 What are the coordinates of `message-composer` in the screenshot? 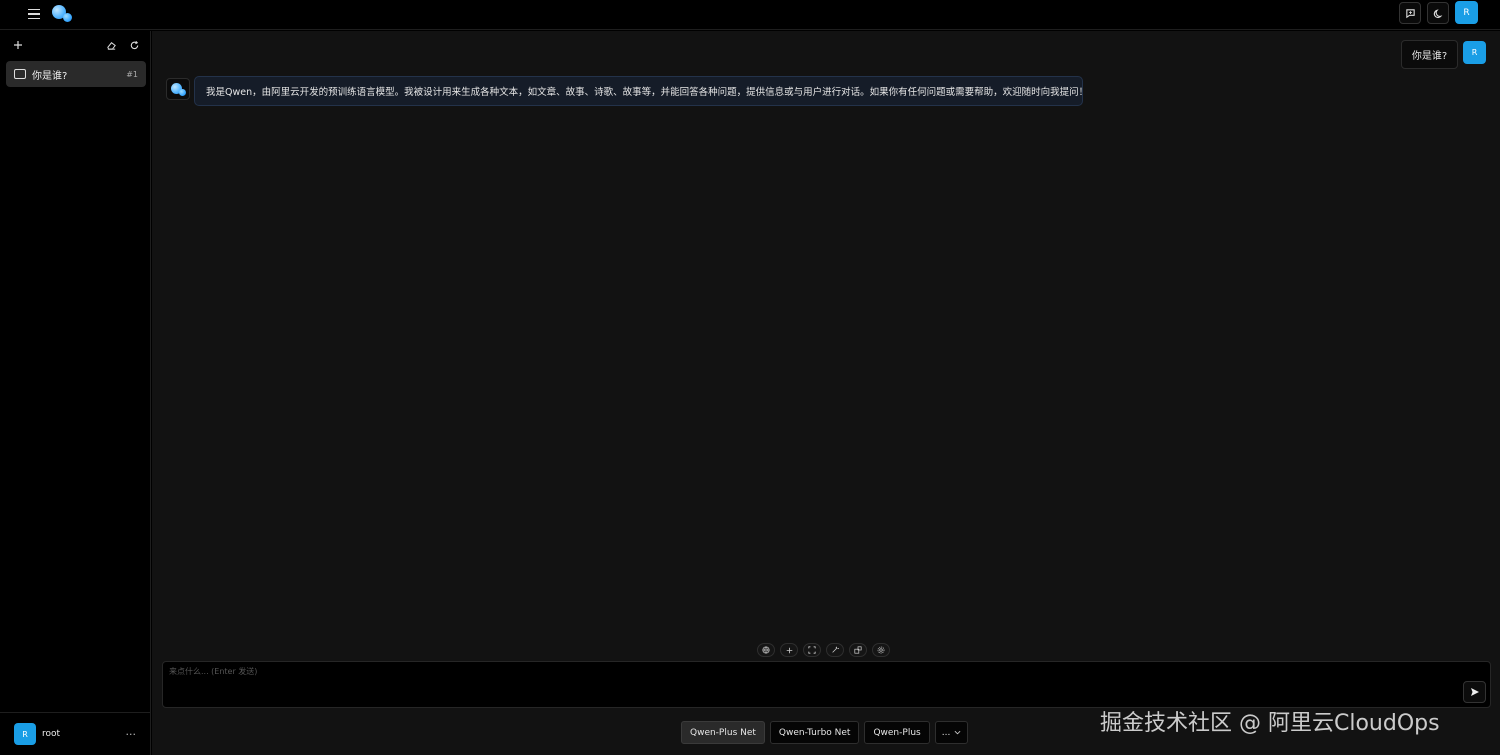 It's located at (826, 684).